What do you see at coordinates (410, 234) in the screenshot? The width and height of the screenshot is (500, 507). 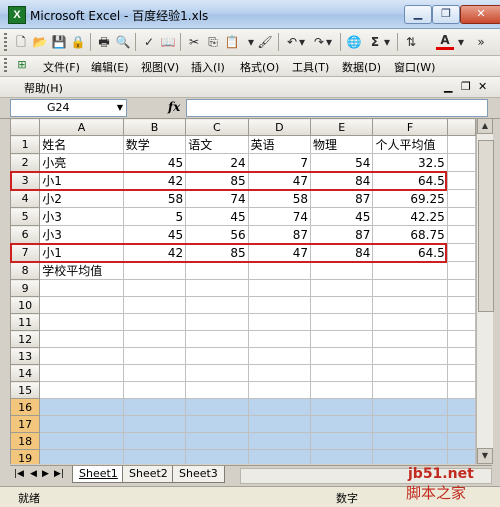 I see `grid-cell: 68.75` at bounding box center [410, 234].